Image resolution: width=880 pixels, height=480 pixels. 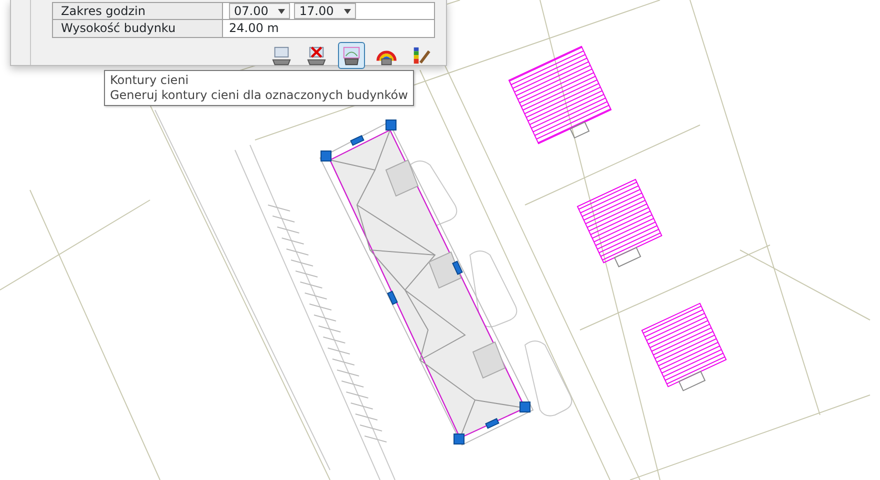 I want to click on time-dropdown: 07.00, so click(x=259, y=11).